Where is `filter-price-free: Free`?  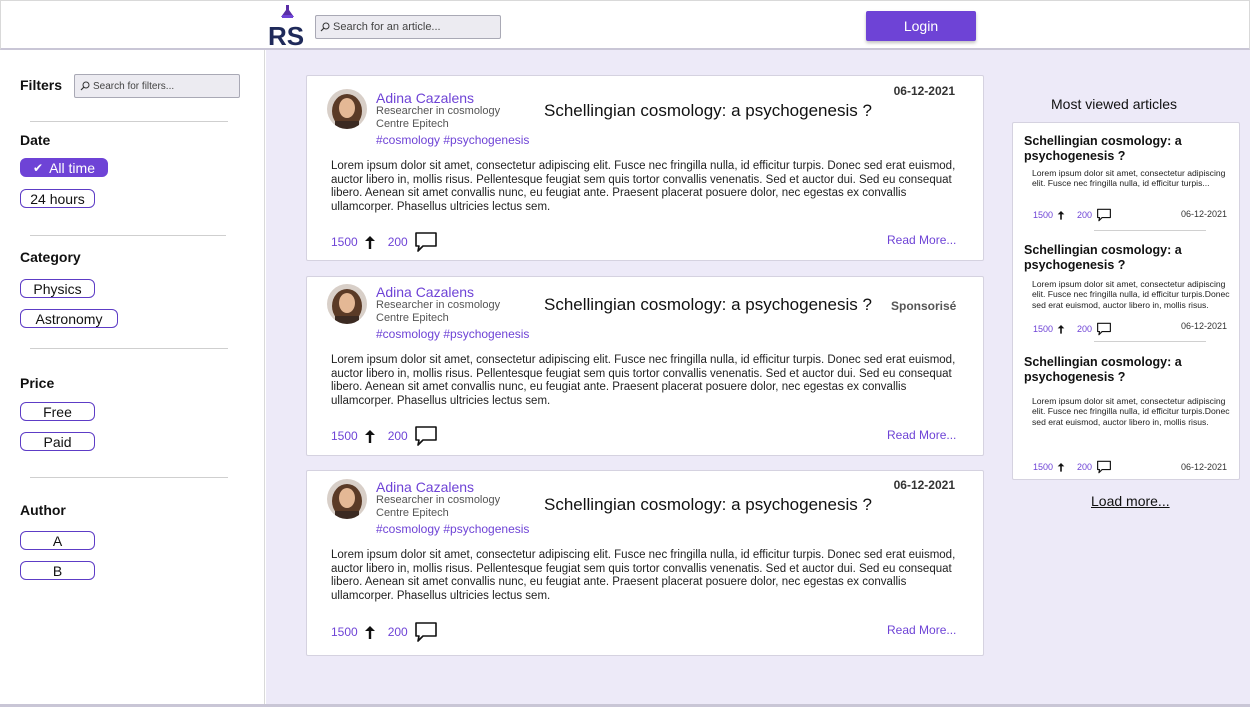
filter-price-free: Free is located at coordinates (57, 411).